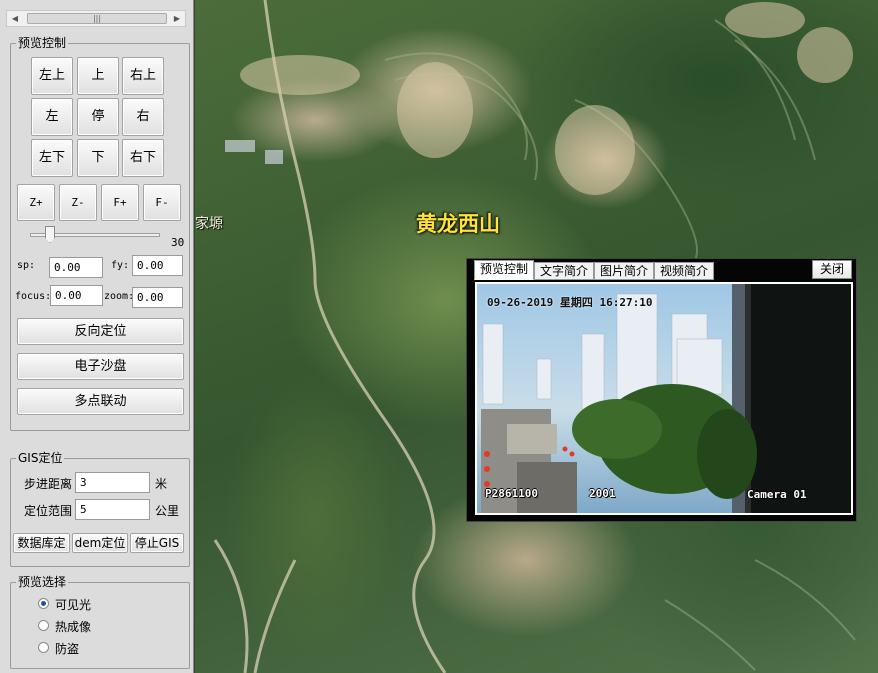 The image size is (878, 673). I want to click on radio-thermal, so click(43, 625).